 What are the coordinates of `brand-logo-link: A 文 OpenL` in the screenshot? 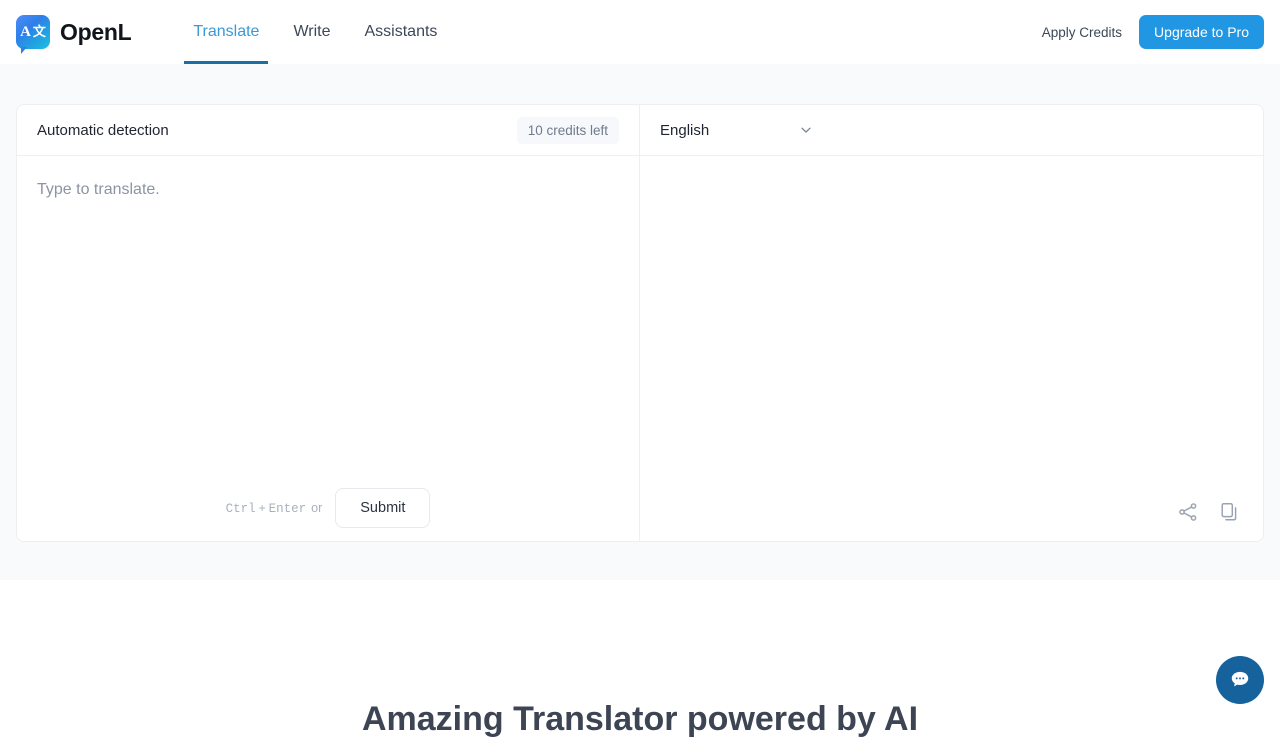 It's located at (73, 32).